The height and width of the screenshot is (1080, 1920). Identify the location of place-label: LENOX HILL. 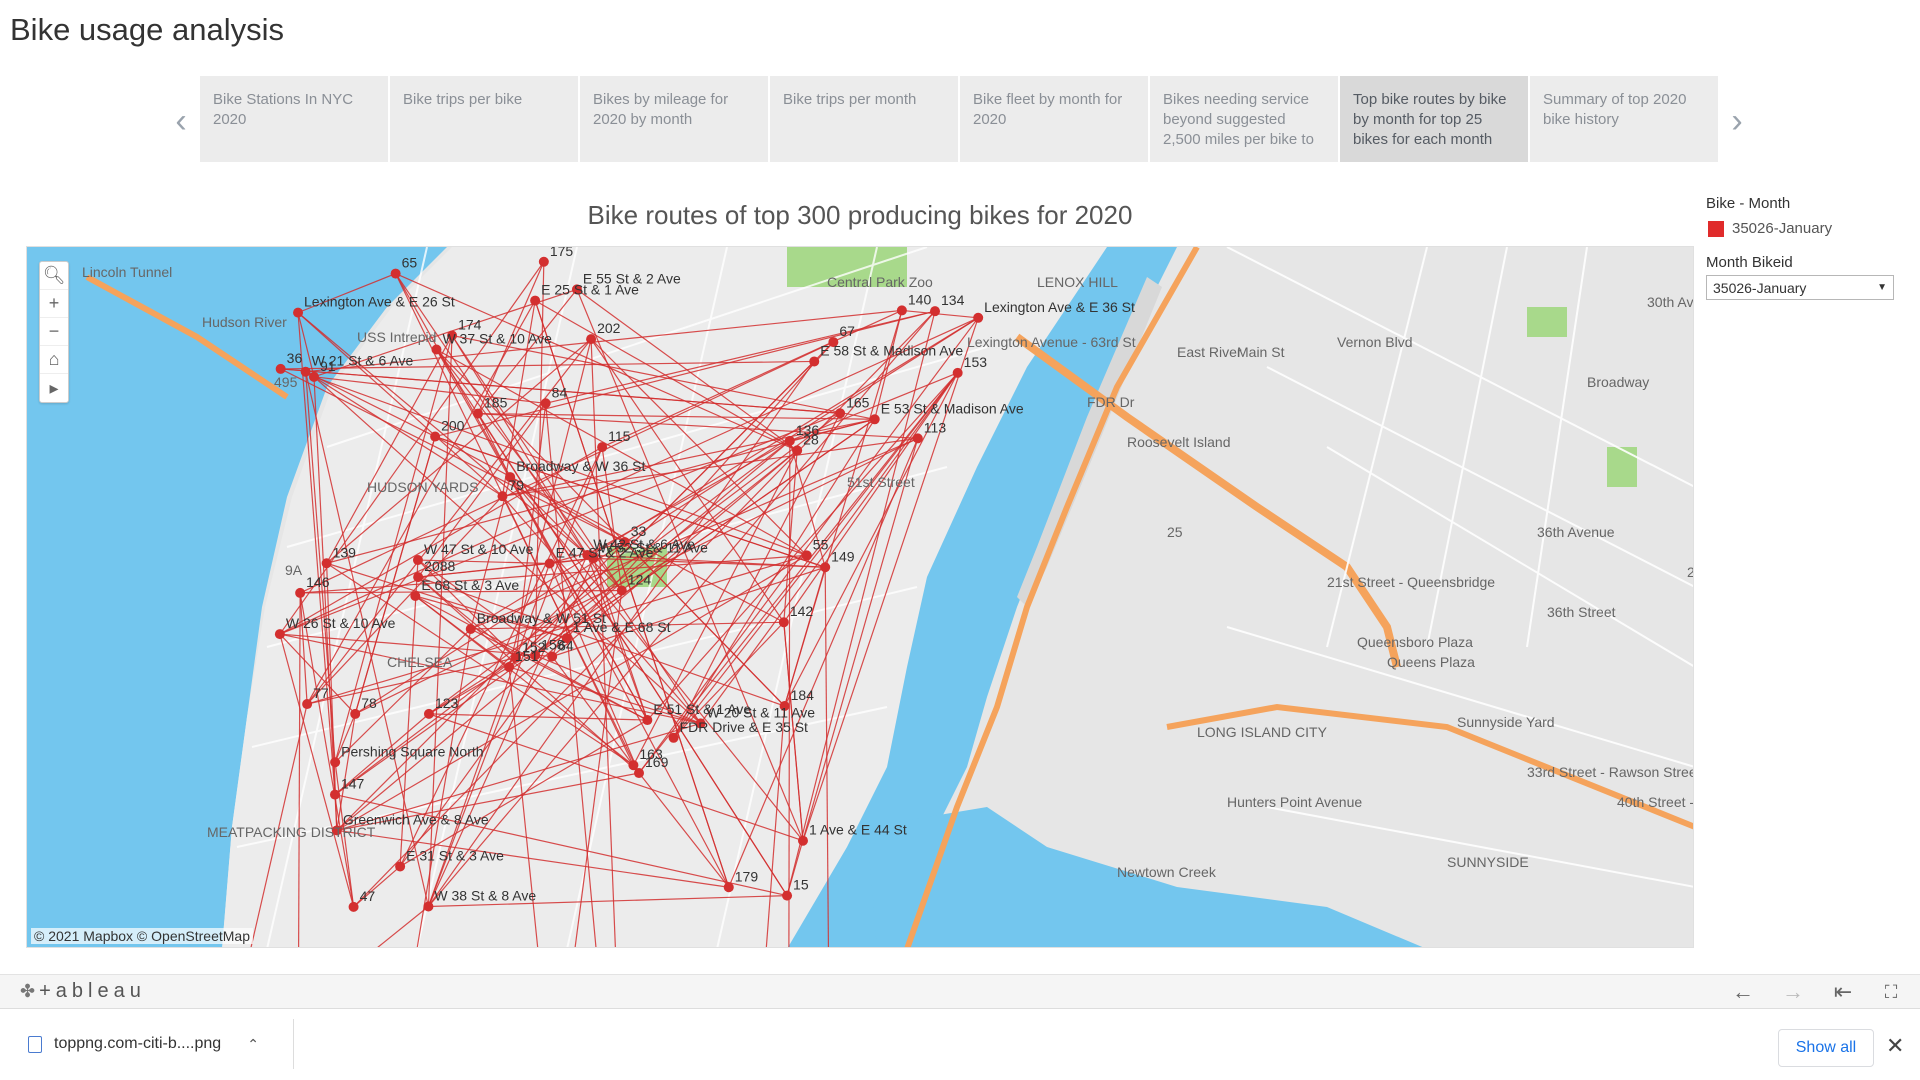
(1077, 282).